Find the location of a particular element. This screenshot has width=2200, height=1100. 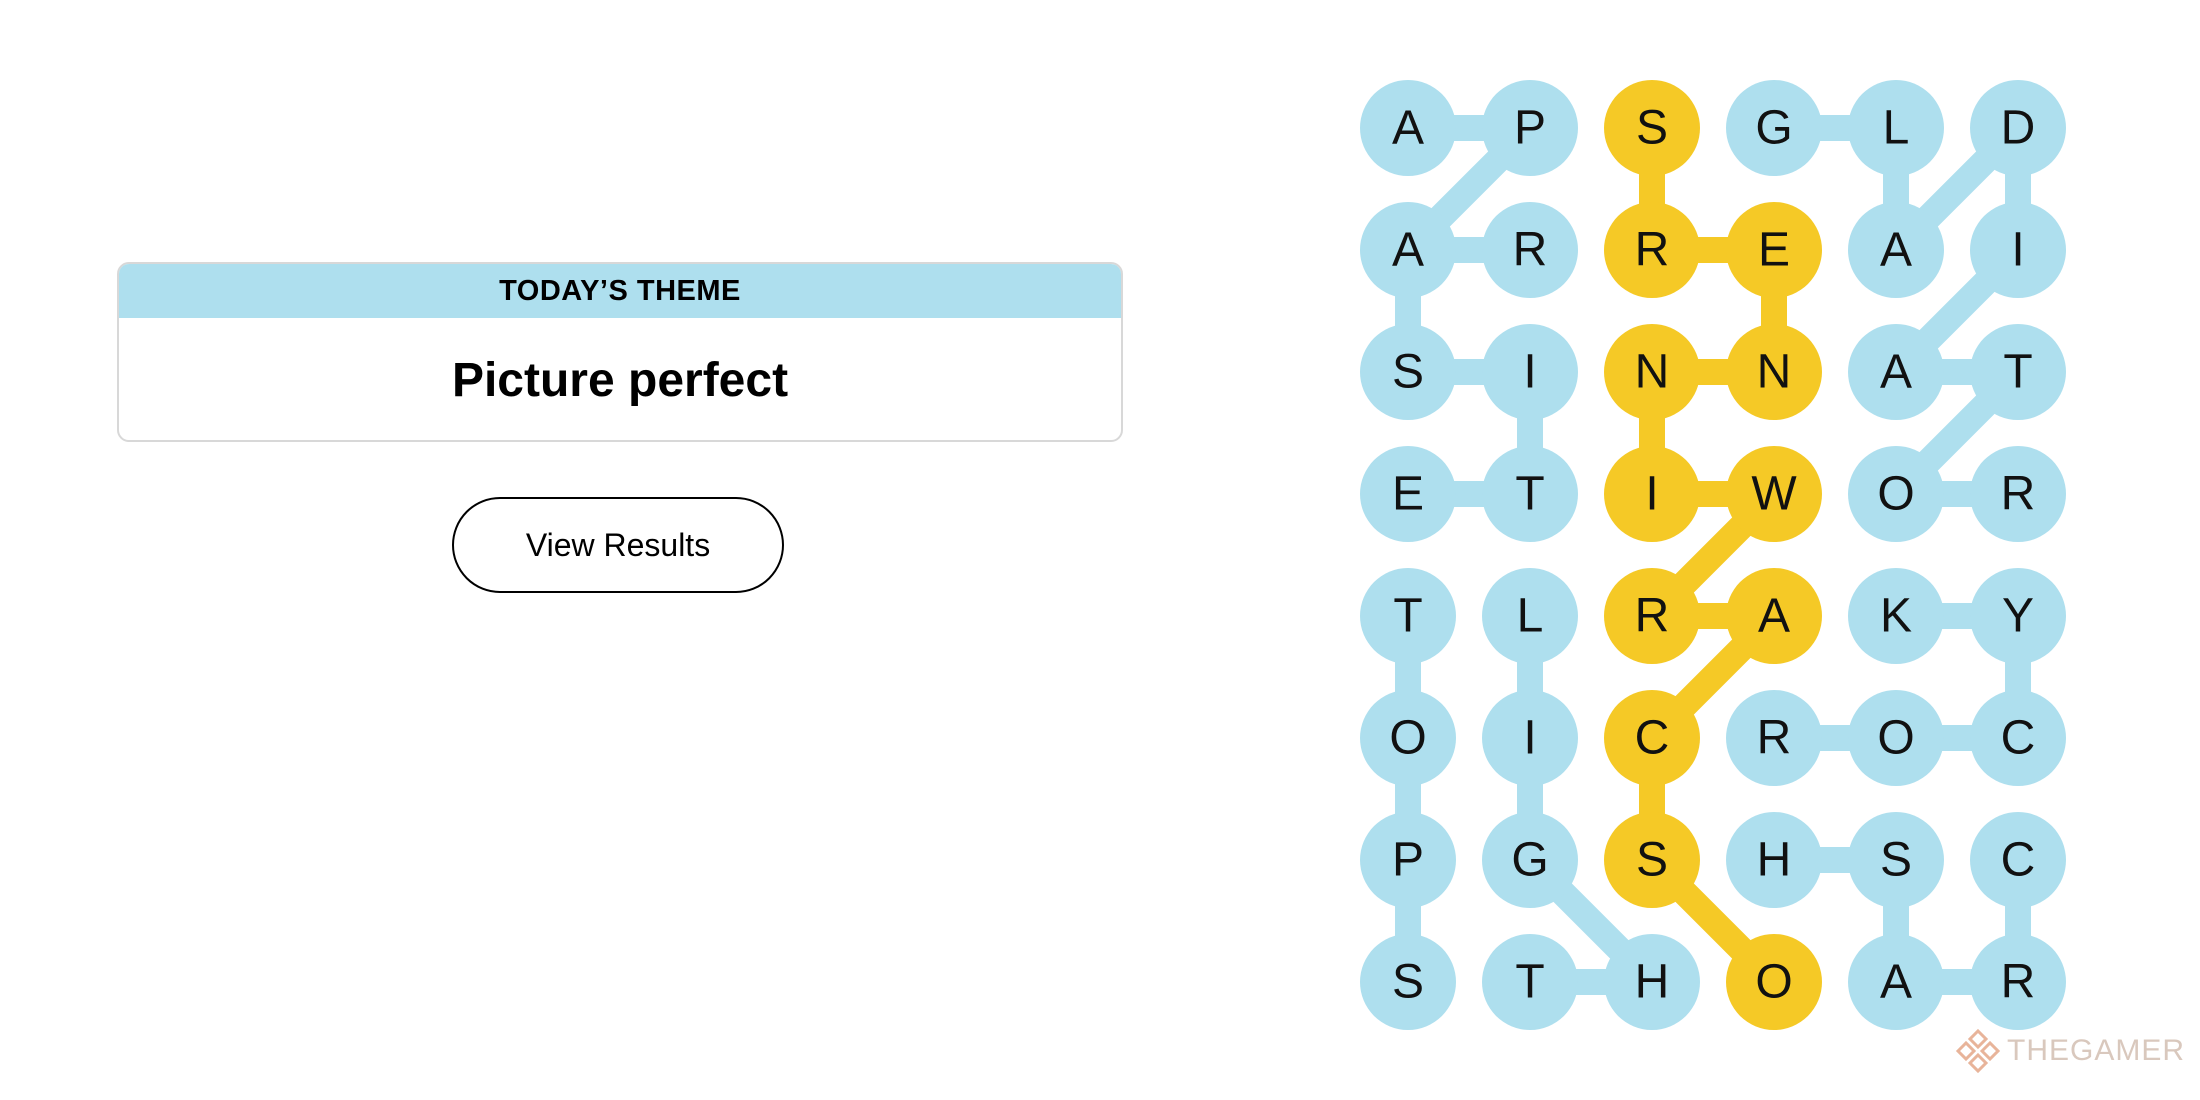

letter-cell: K is located at coordinates (1896, 616).